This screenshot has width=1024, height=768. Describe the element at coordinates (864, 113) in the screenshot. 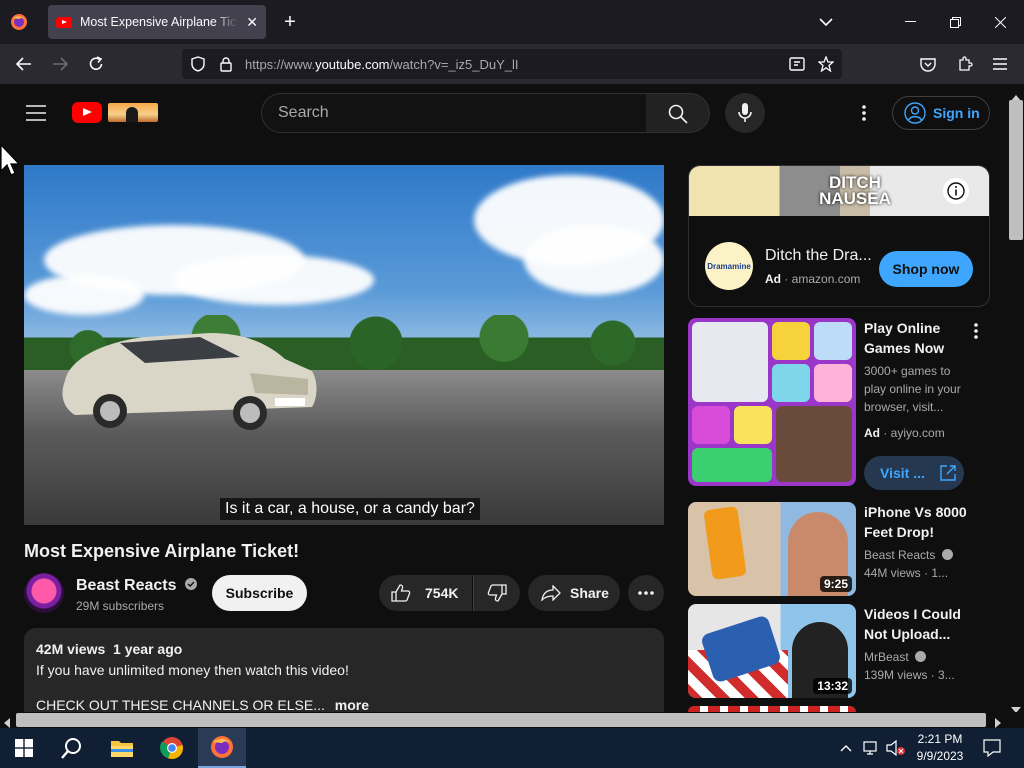

I see `settings-kebab-icon` at that location.